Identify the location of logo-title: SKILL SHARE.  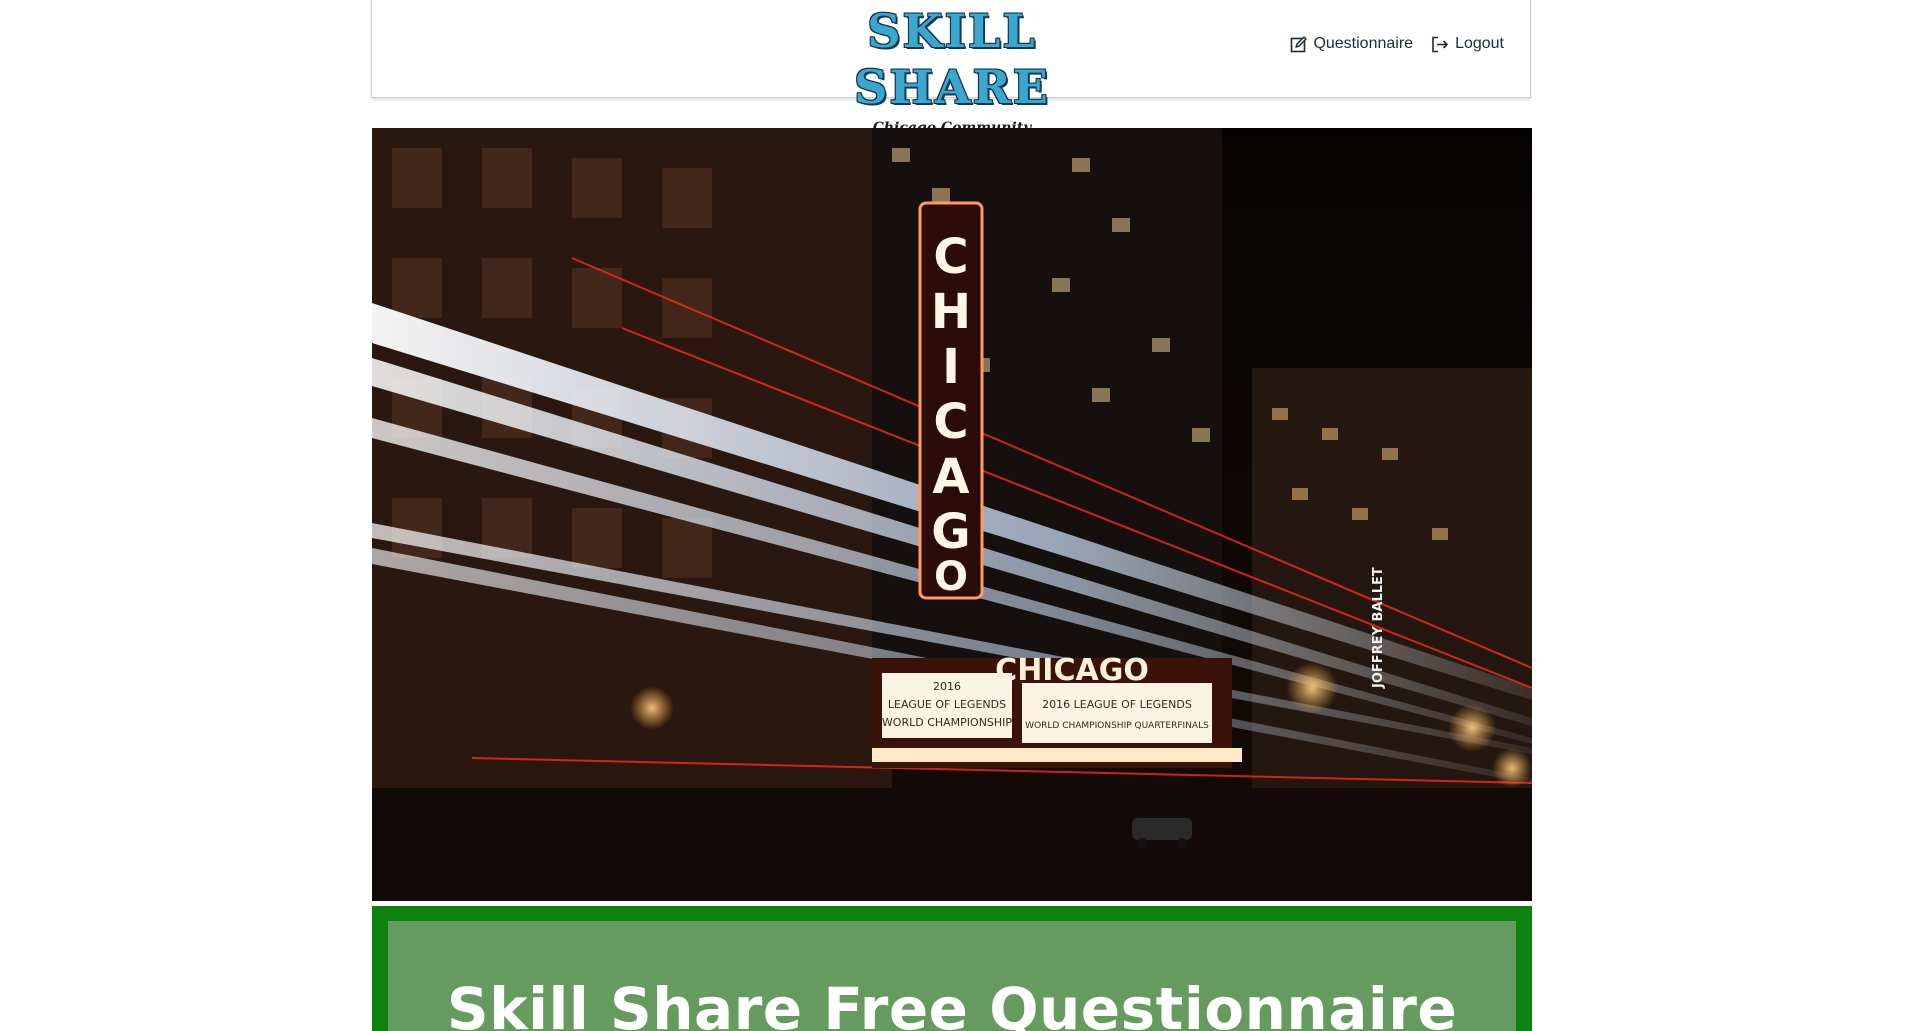
(952, 59).